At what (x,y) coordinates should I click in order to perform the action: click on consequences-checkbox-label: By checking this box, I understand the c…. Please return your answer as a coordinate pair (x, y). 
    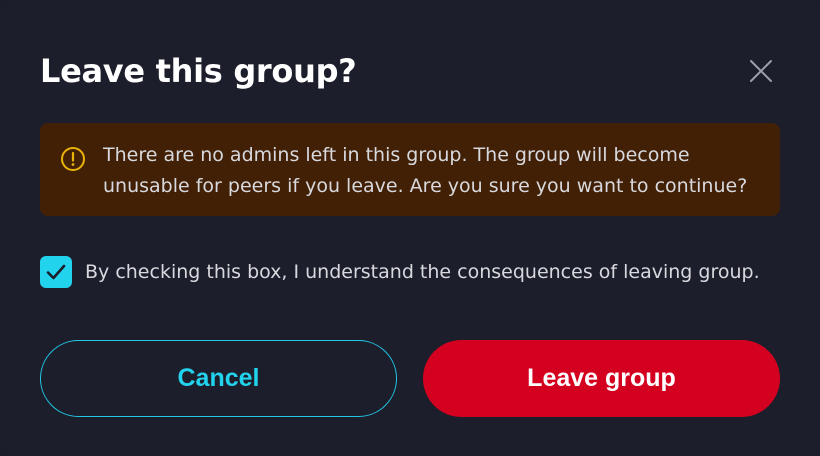
    Looking at the image, I should click on (422, 272).